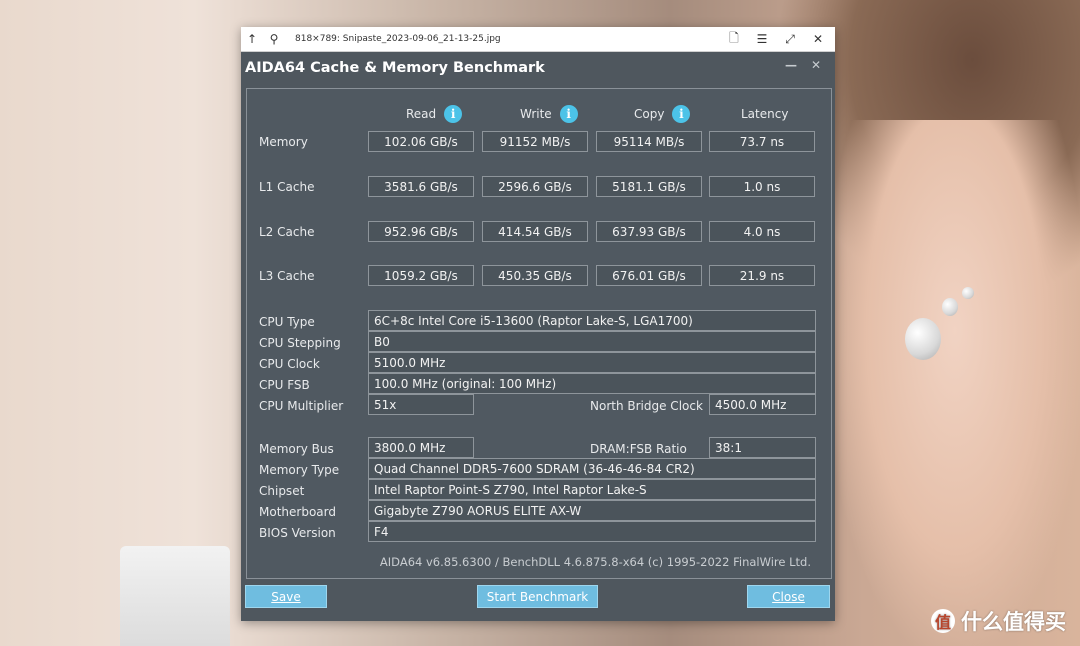  I want to click on l3-latency-value: 21.9 ns, so click(762, 275).